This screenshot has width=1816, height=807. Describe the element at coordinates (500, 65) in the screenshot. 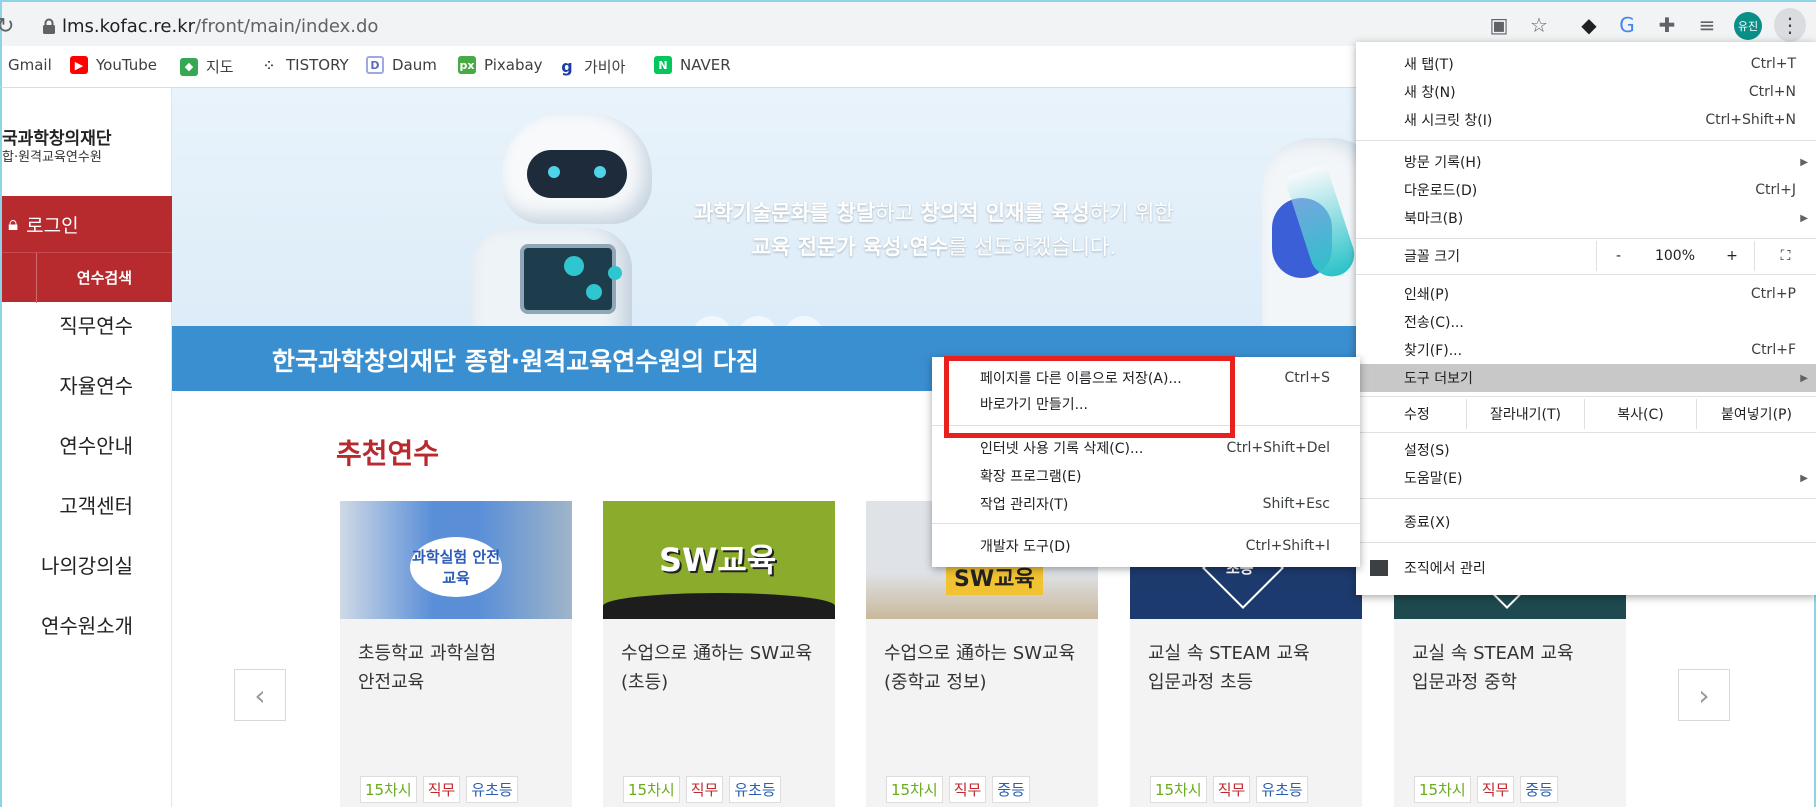

I see `bookmark-pixabay: px Pixabay` at that location.